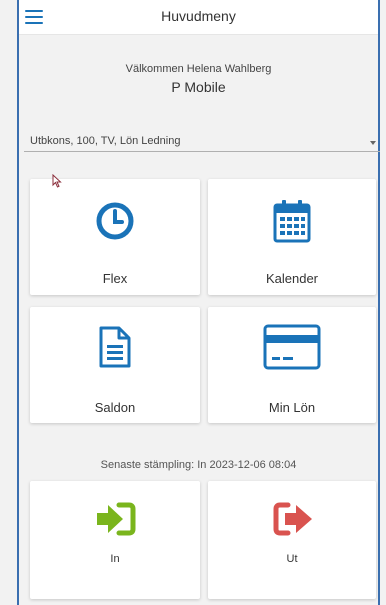  What do you see at coordinates (202, 141) in the screenshot?
I see `employment-select: Utbkons, 100, TV, Lön Ledning` at bounding box center [202, 141].